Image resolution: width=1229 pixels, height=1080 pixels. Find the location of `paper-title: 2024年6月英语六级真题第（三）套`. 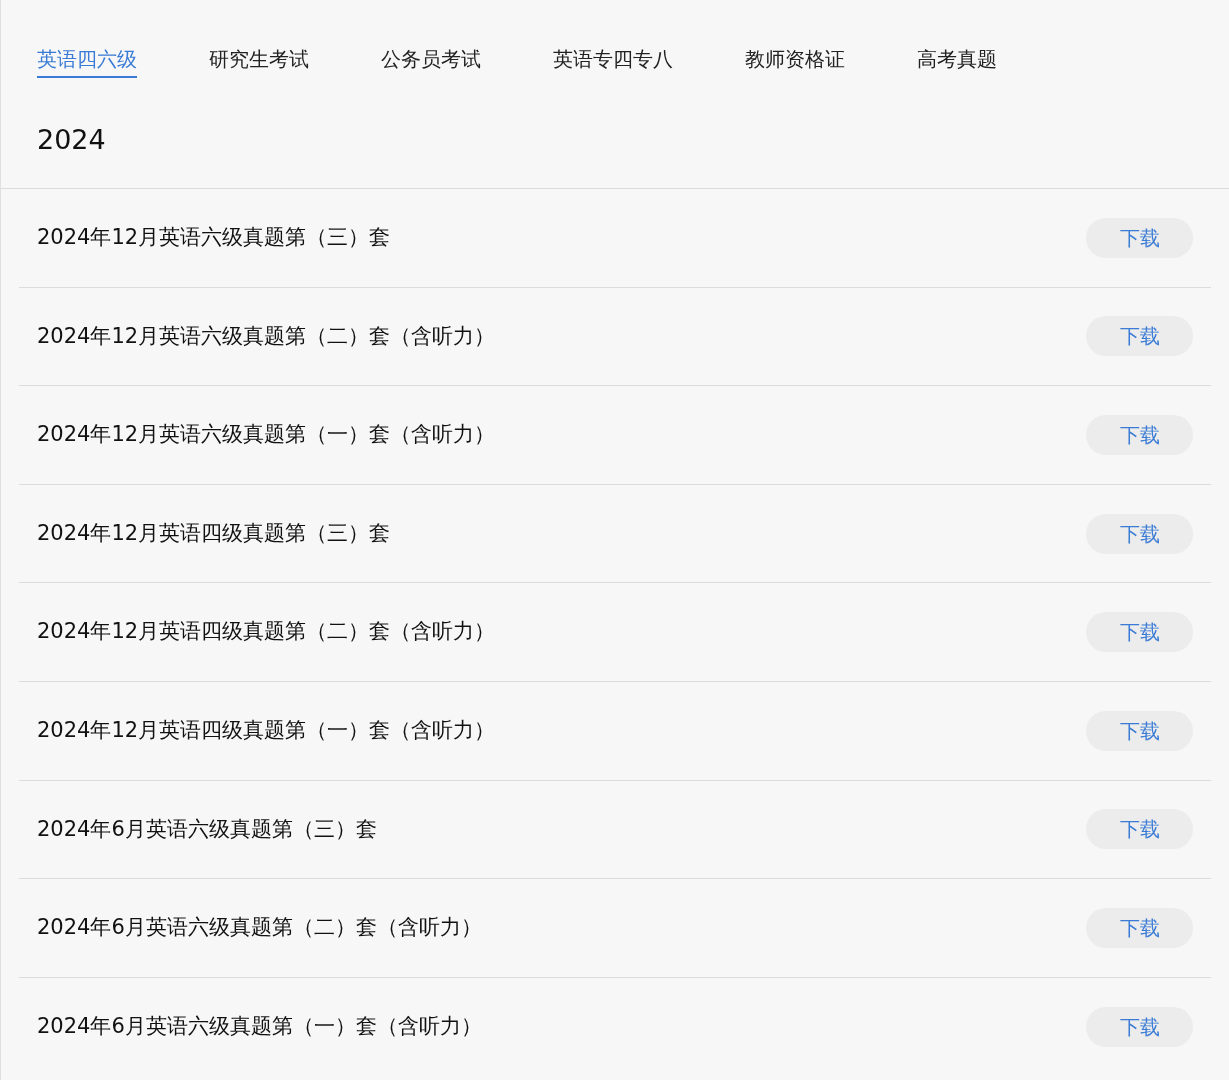

paper-title: 2024年6月英语六级真题第（三）套 is located at coordinates (207, 829).